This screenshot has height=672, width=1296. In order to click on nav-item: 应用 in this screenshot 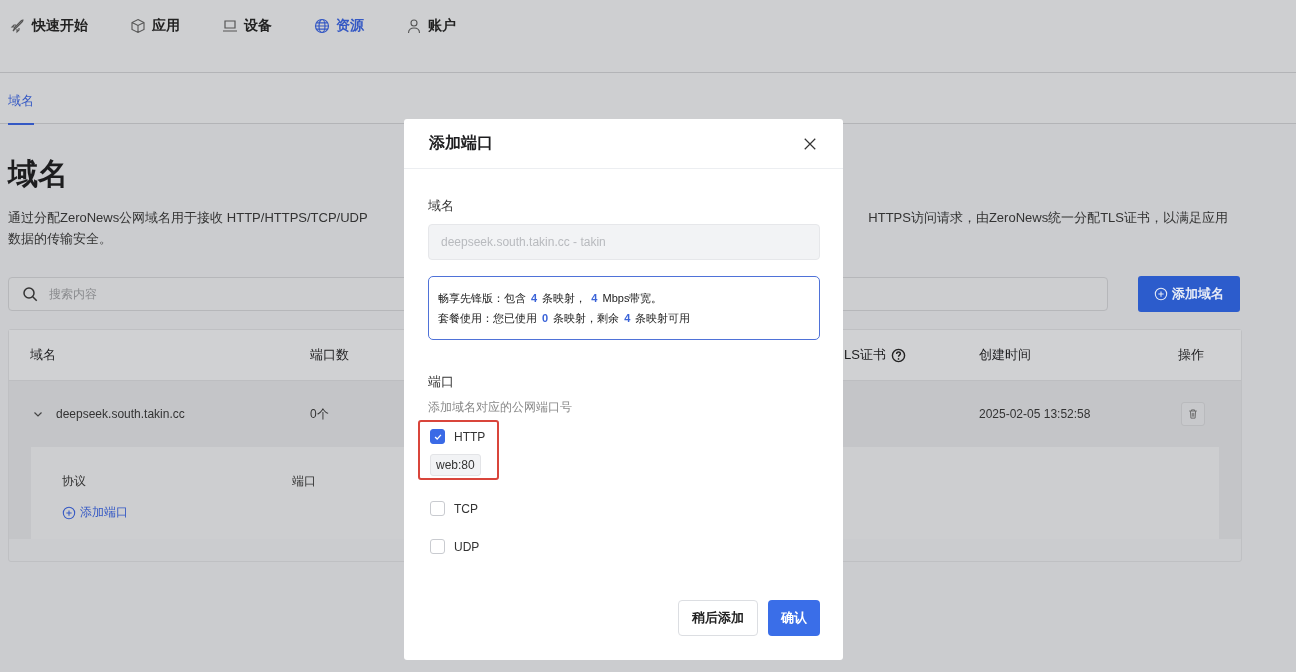, I will do `click(155, 26)`.